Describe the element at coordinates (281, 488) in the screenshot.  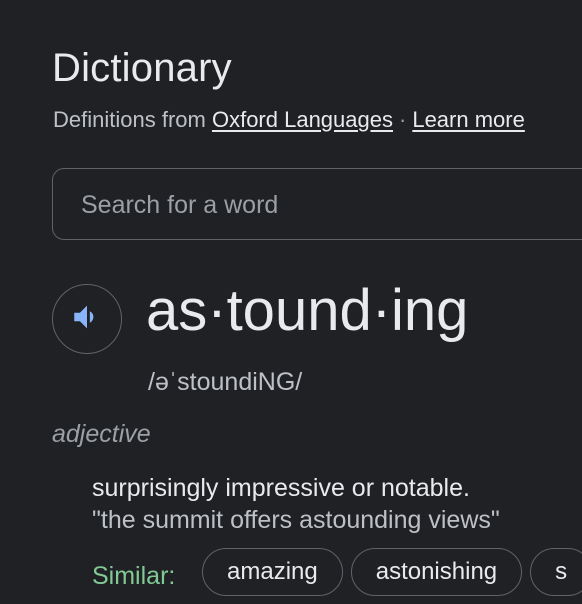
I see `definition-text: surprisingly impressive or notable.` at that location.